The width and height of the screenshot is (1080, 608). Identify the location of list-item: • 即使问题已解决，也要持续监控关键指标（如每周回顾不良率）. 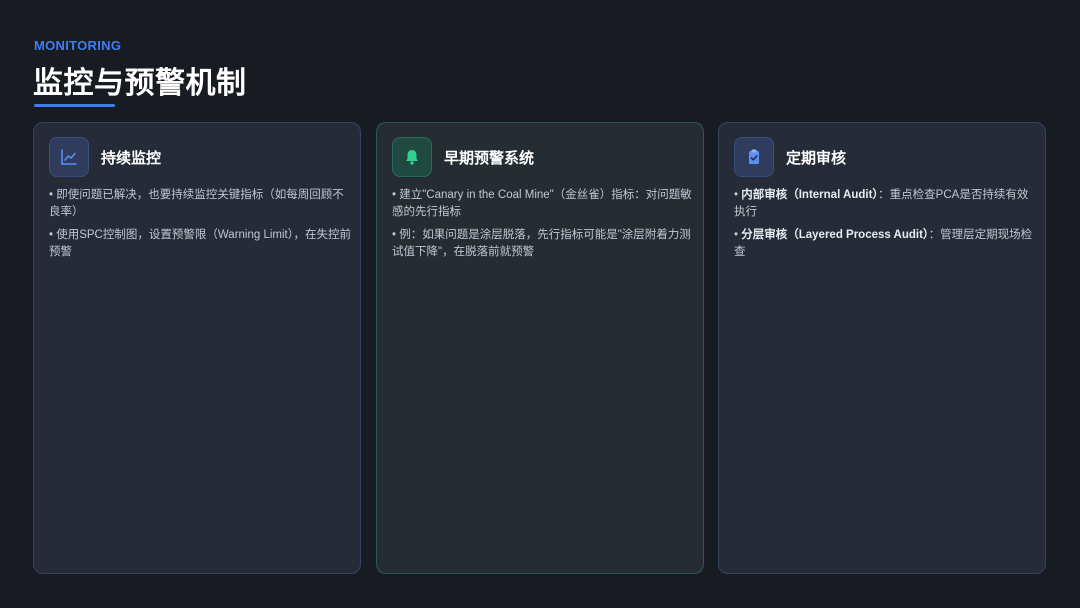
(196, 203).